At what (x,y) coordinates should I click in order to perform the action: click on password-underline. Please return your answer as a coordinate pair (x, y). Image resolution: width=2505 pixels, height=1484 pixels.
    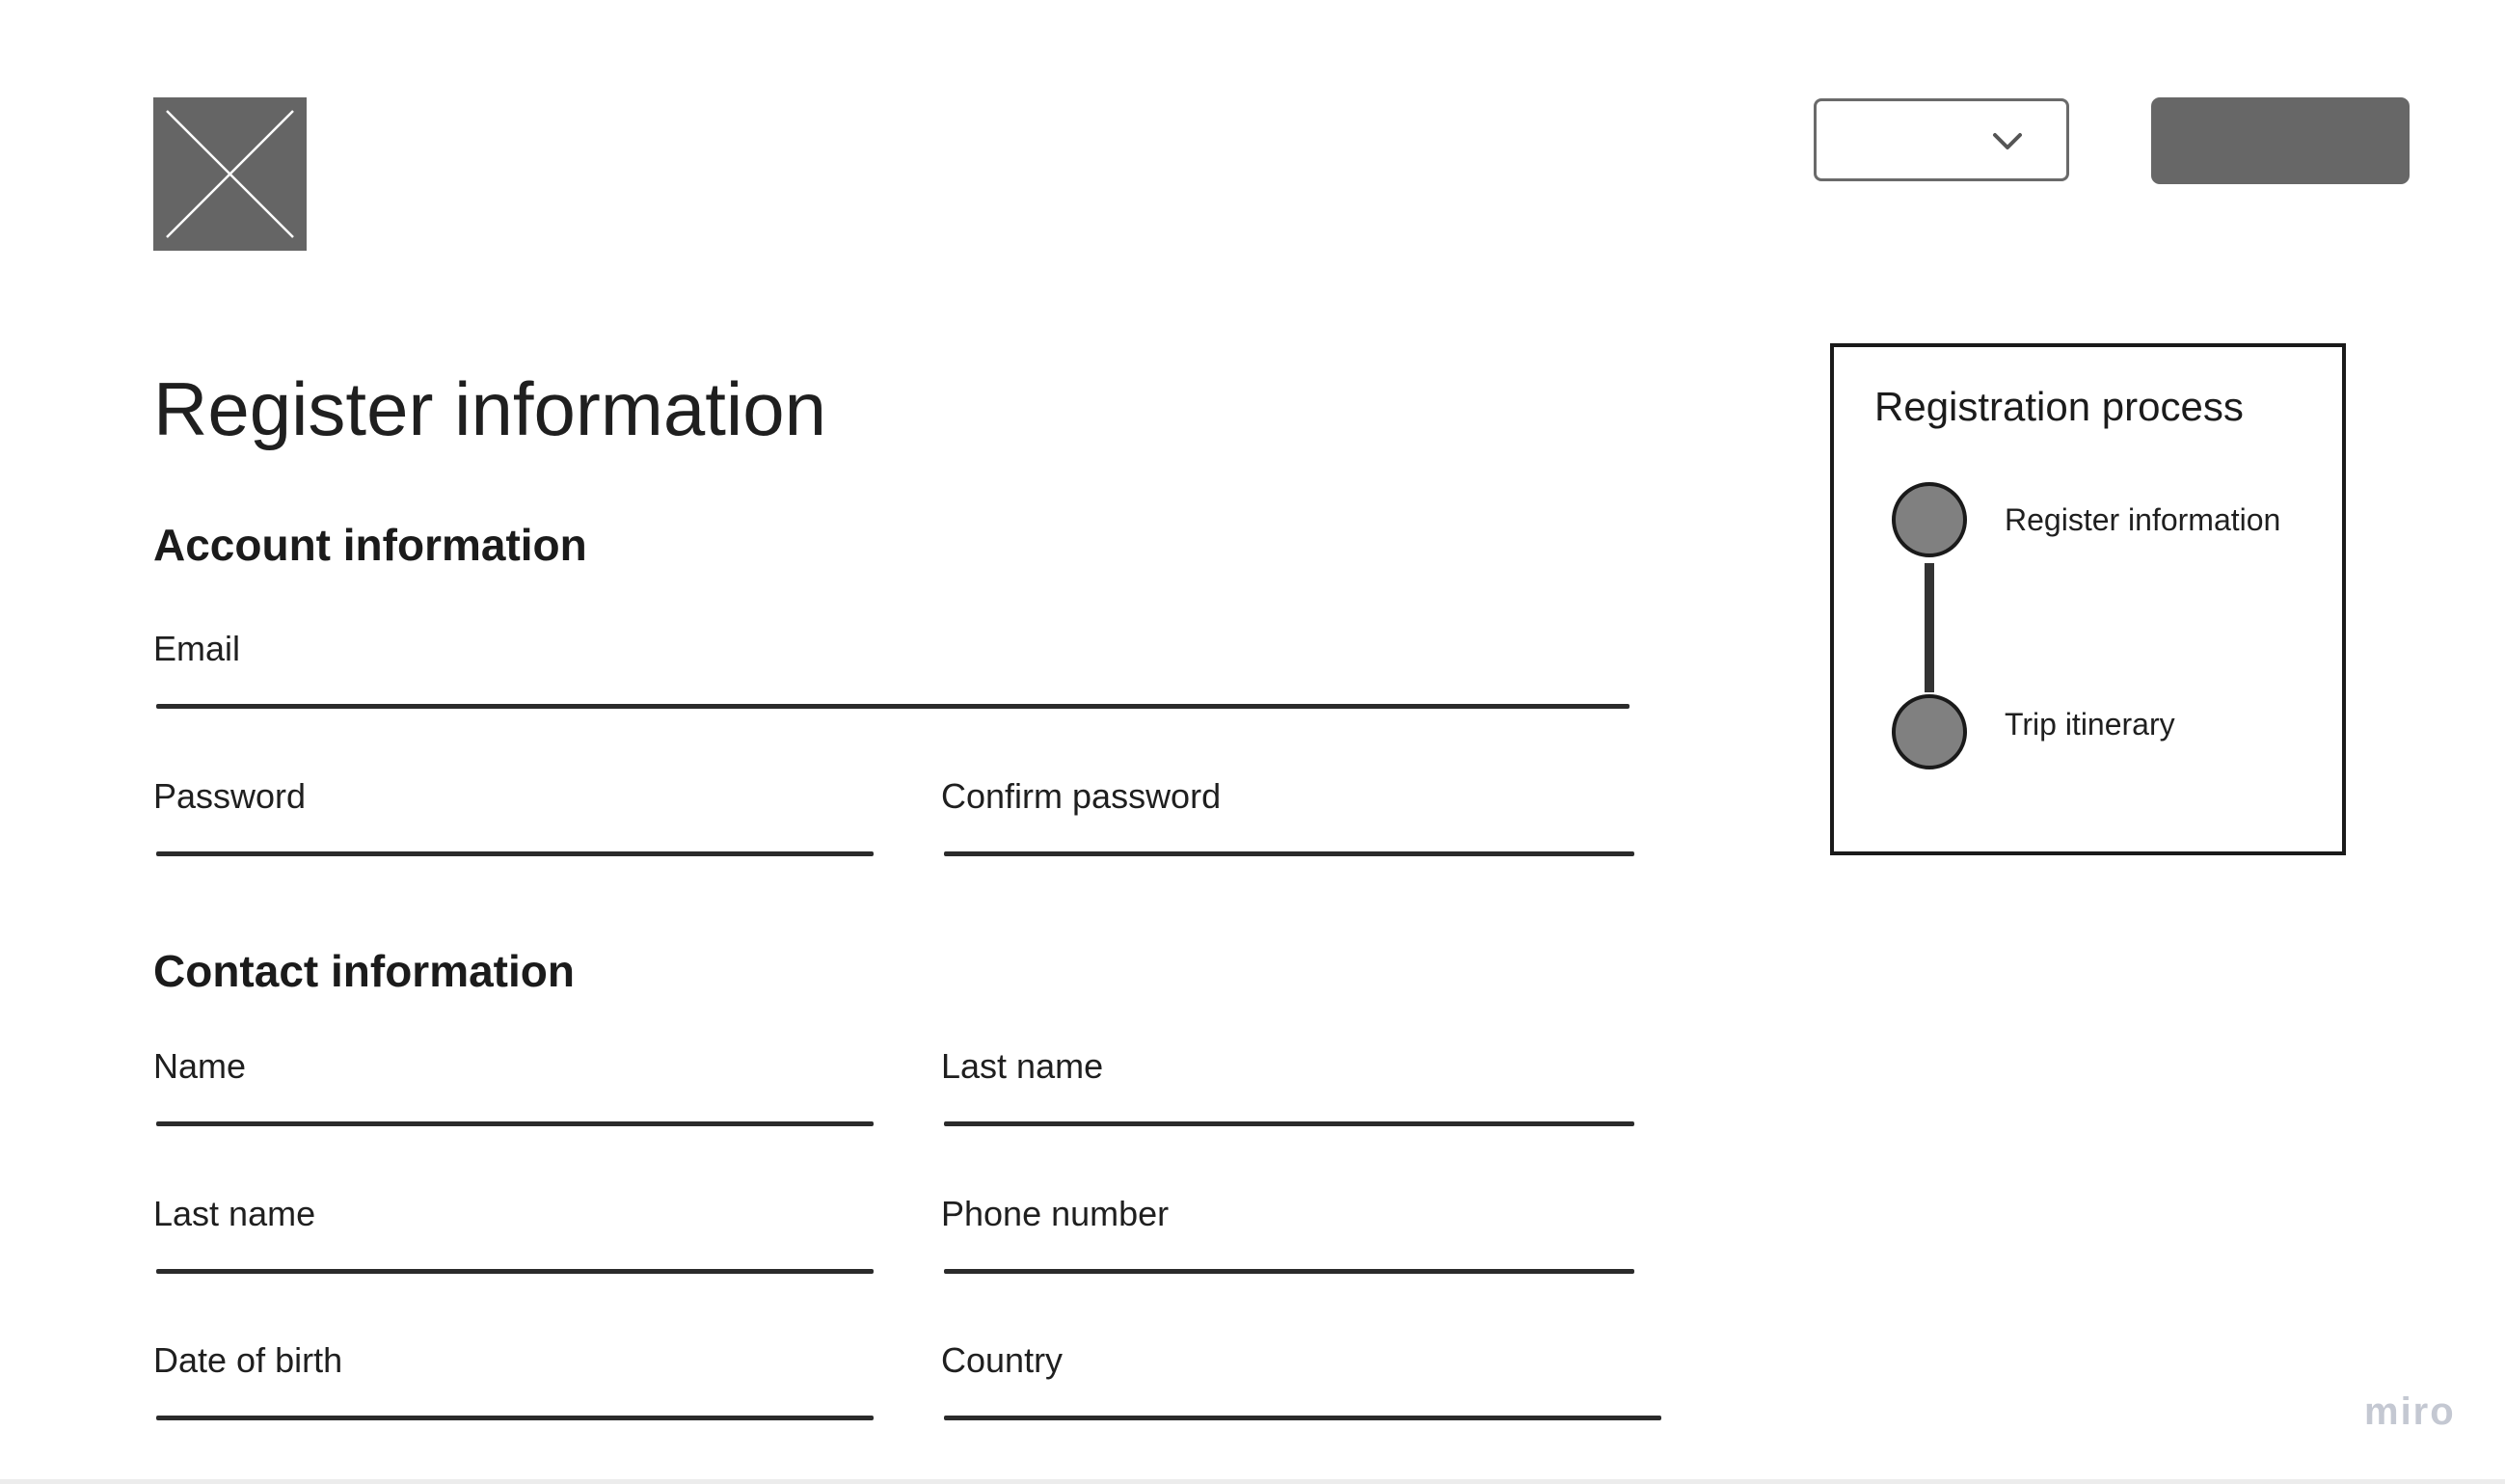
    Looking at the image, I should click on (515, 853).